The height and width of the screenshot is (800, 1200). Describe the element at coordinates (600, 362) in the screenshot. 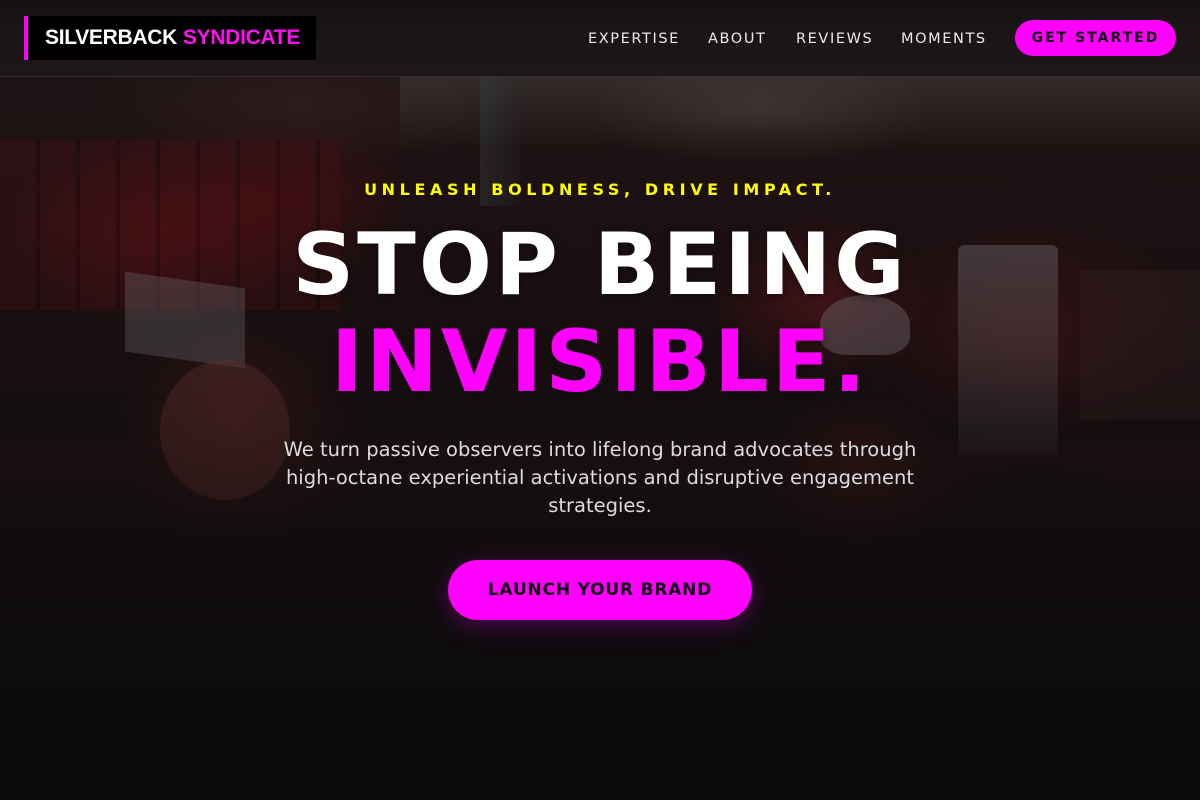

I see `hero-headline-line2: INVISIBLE.` at that location.